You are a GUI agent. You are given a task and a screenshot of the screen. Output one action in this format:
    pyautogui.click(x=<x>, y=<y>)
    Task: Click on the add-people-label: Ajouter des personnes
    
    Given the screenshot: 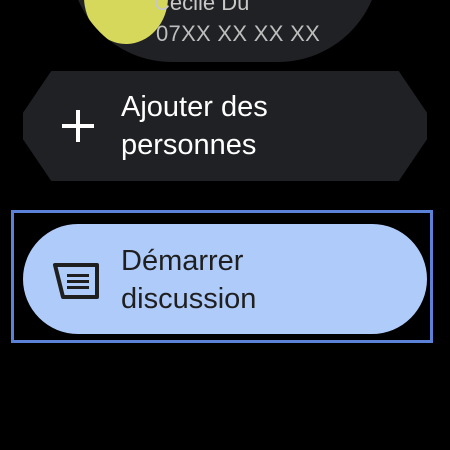 What is the action you would take?
    pyautogui.click(x=194, y=126)
    